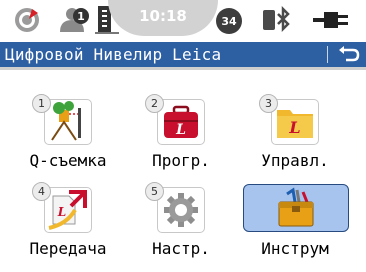 The height and width of the screenshot is (272, 366). I want to click on clock: 10:18, so click(163, 18).